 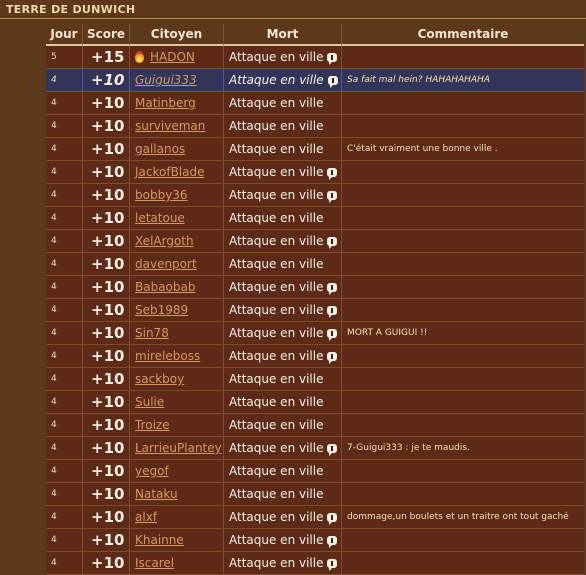 What do you see at coordinates (160, 218) in the screenshot?
I see `citizen-link: letatoue` at bounding box center [160, 218].